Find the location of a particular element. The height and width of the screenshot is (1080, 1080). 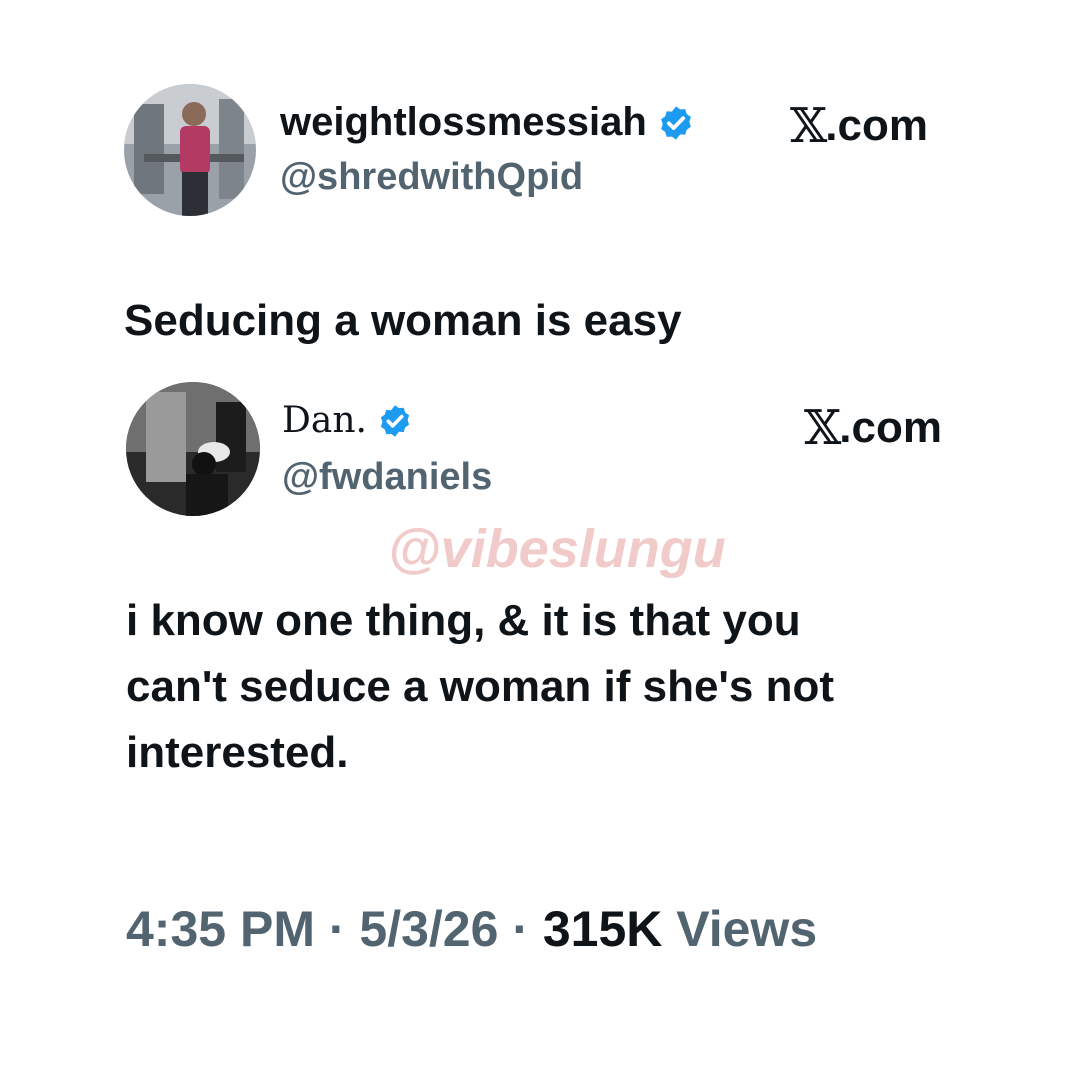

avatar-photo-mono is located at coordinates (193, 449).